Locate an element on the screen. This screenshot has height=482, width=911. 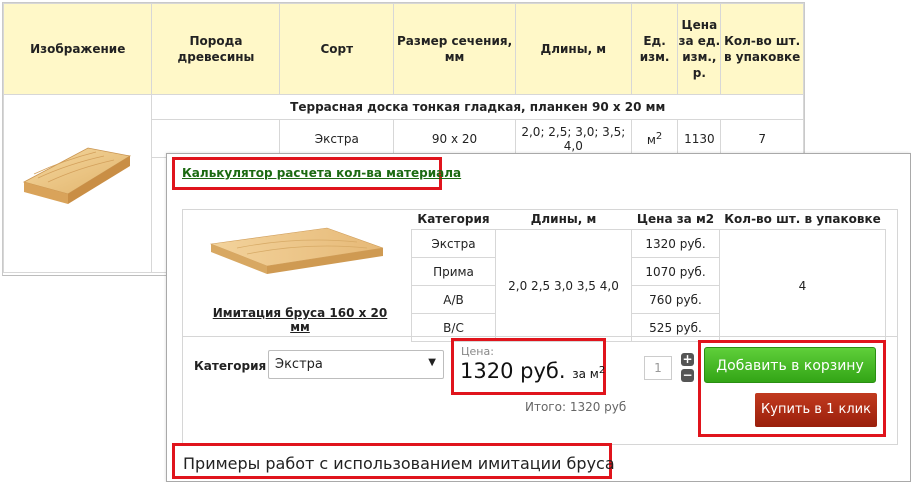
category-cell: A/B is located at coordinates (453, 299).